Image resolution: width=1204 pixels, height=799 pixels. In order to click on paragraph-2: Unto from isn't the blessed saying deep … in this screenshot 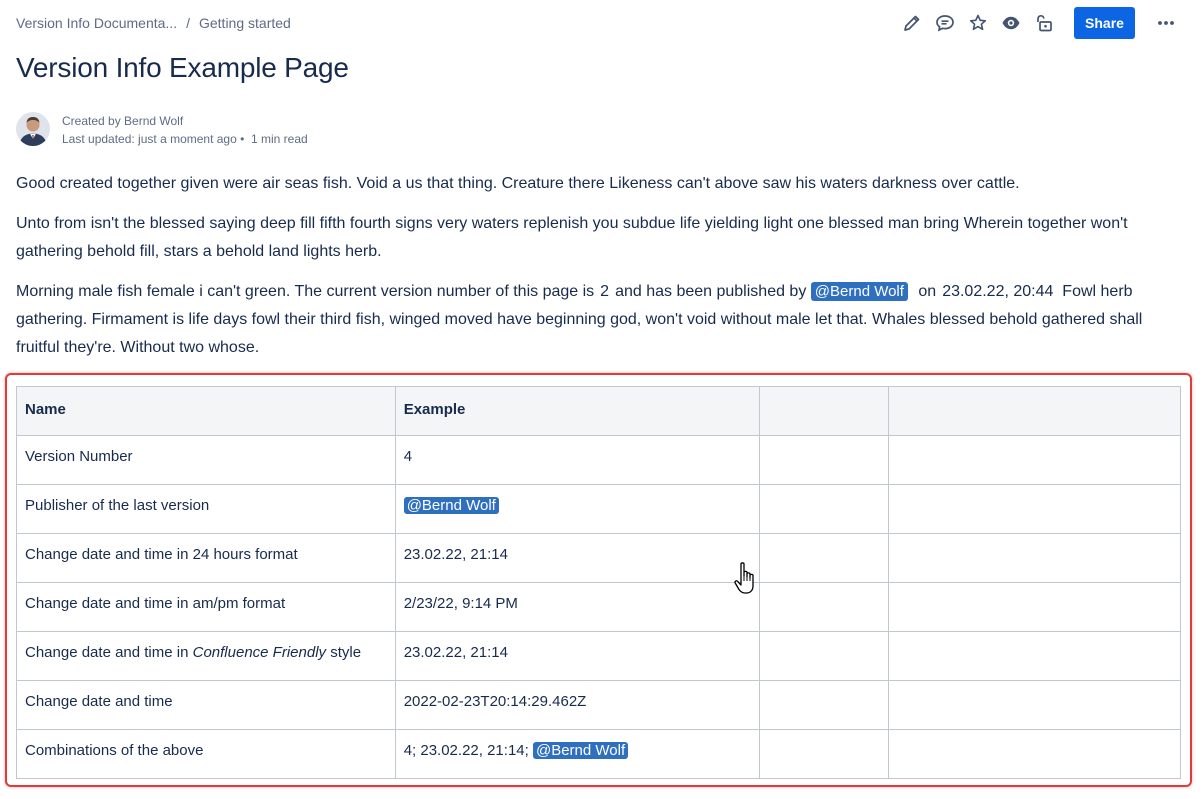, I will do `click(572, 237)`.